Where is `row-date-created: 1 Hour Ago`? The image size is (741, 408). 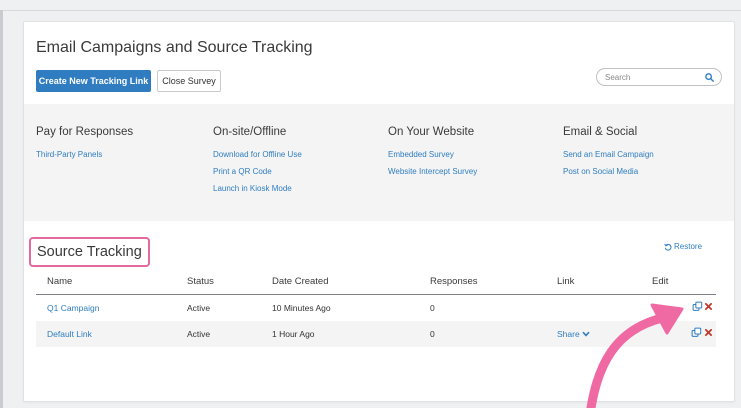 row-date-created: 1 Hour Ago is located at coordinates (293, 334).